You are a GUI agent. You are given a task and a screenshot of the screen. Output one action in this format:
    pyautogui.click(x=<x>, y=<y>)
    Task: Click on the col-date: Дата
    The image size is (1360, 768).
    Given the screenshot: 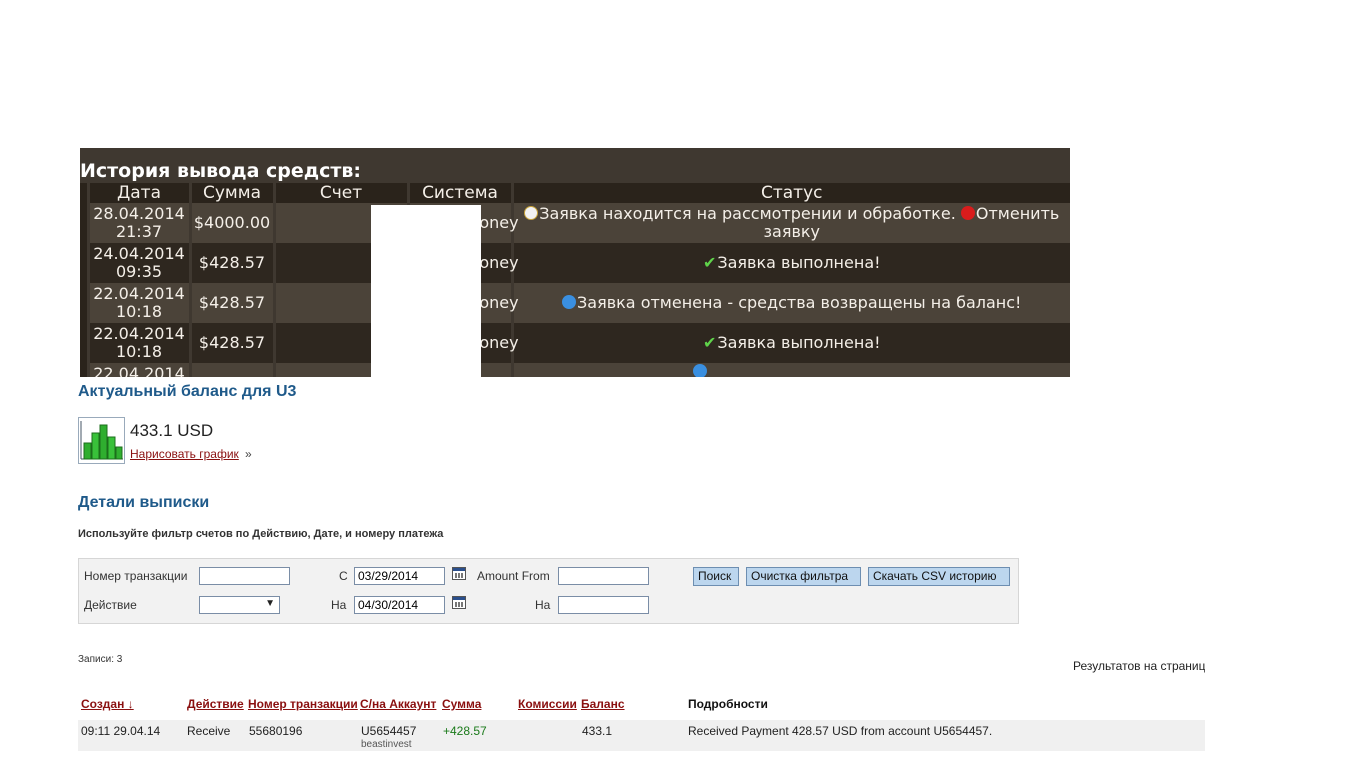 What is the action you would take?
    pyautogui.click(x=138, y=193)
    